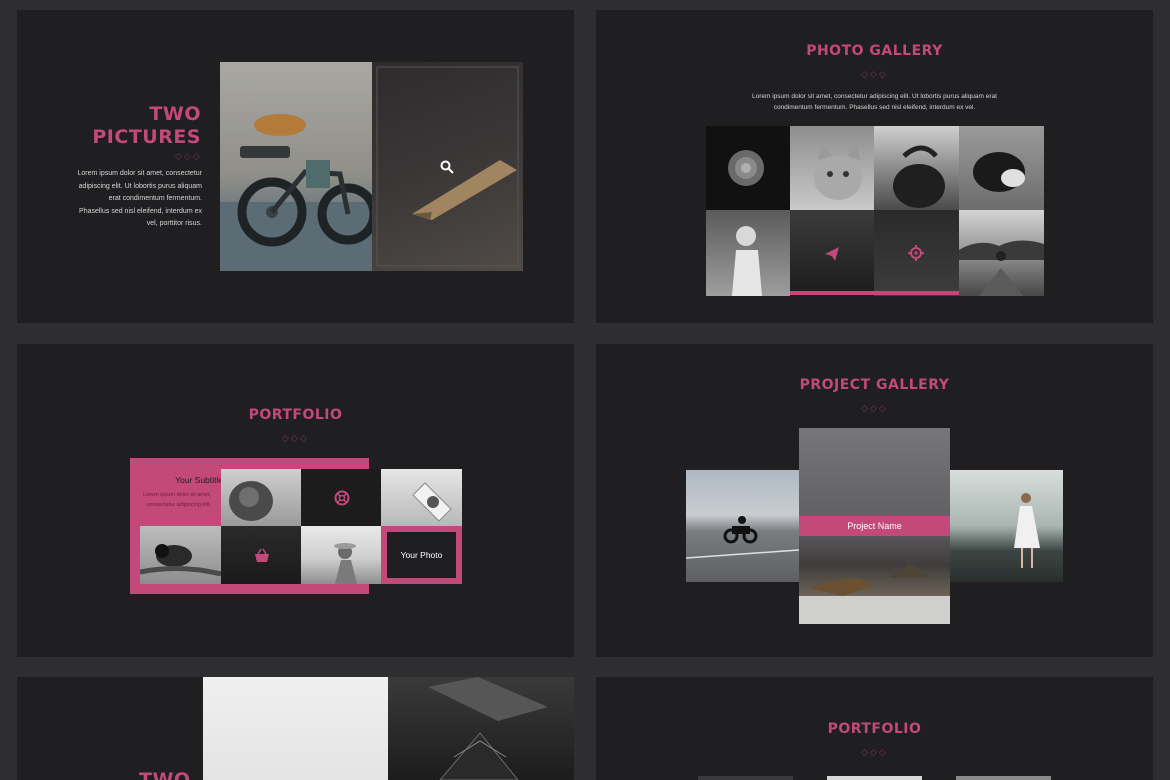 The height and width of the screenshot is (780, 1170). What do you see at coordinates (748, 253) in the screenshot?
I see `girl-photo` at bounding box center [748, 253].